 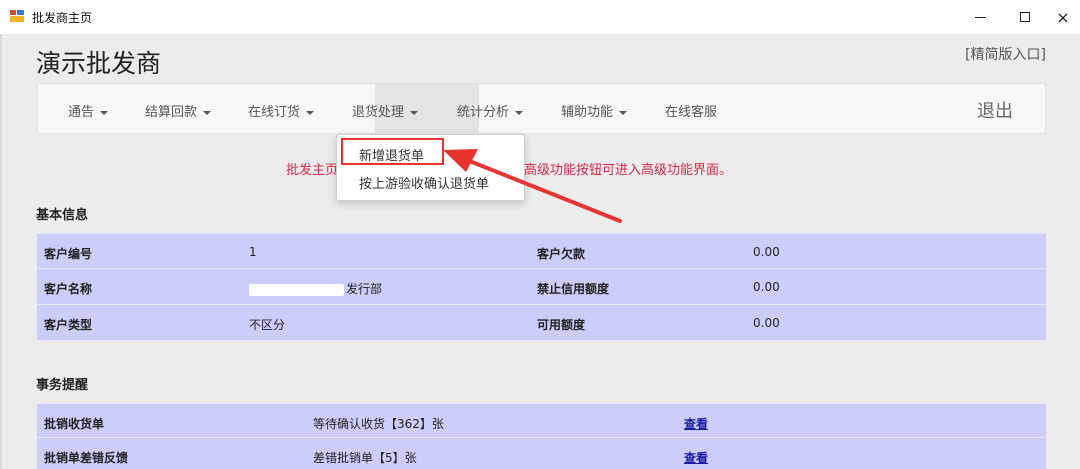 I want to click on nav-item-statistics: 统计分析, so click(x=490, y=110).